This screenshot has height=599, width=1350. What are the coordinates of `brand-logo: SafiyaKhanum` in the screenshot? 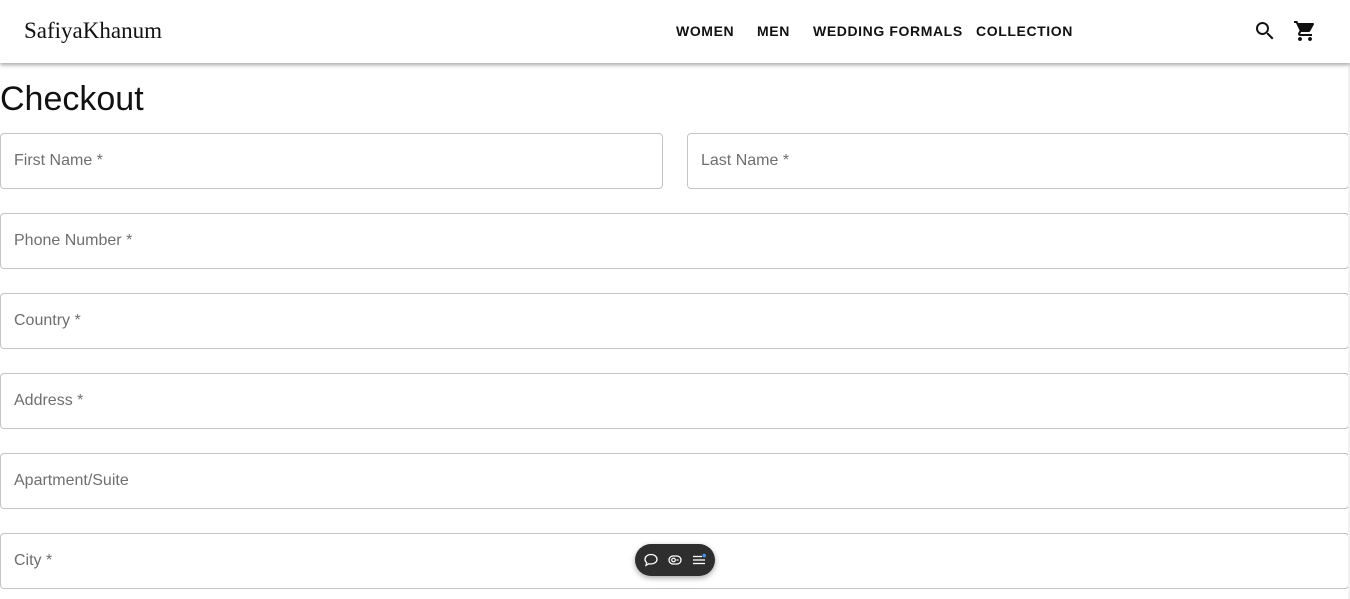 It's located at (93, 31).